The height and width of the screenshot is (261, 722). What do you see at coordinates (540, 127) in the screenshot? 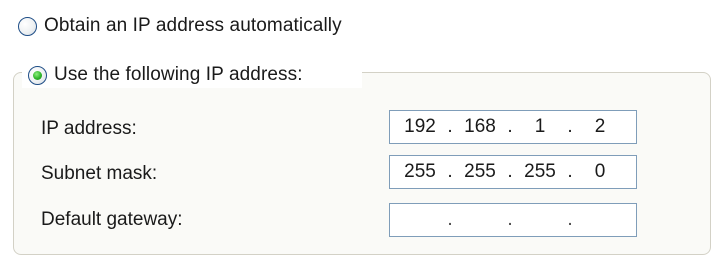
I see `ip-address-octet-3: 1` at bounding box center [540, 127].